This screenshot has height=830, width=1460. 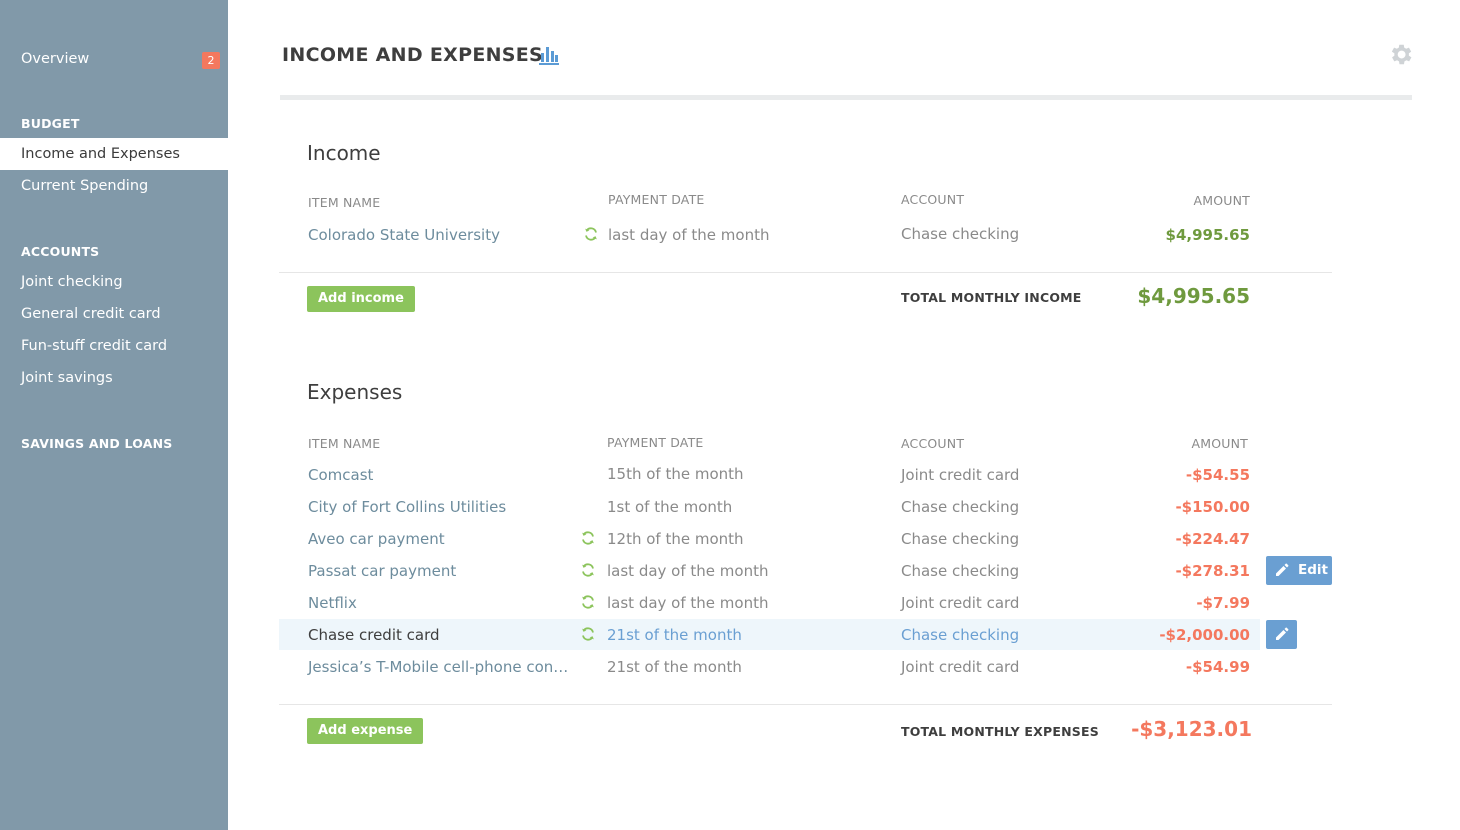 What do you see at coordinates (211, 60) in the screenshot?
I see `notification-badge: 2` at bounding box center [211, 60].